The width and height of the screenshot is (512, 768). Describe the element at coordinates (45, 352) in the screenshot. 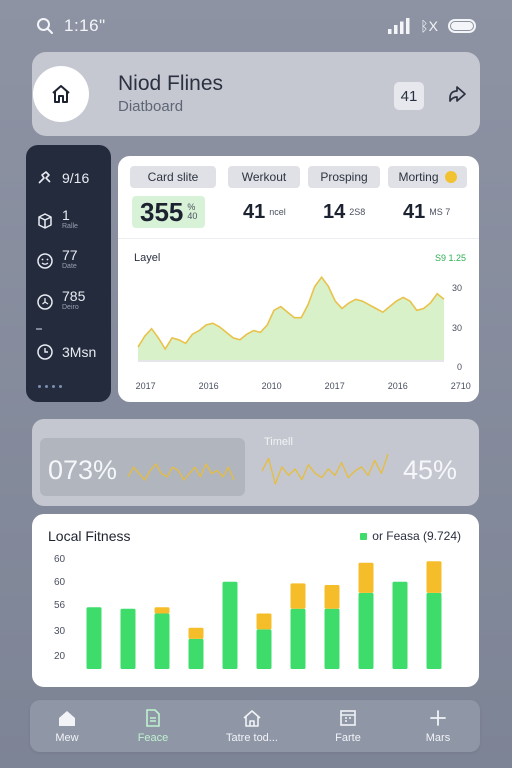

I see `clock-icon` at that location.